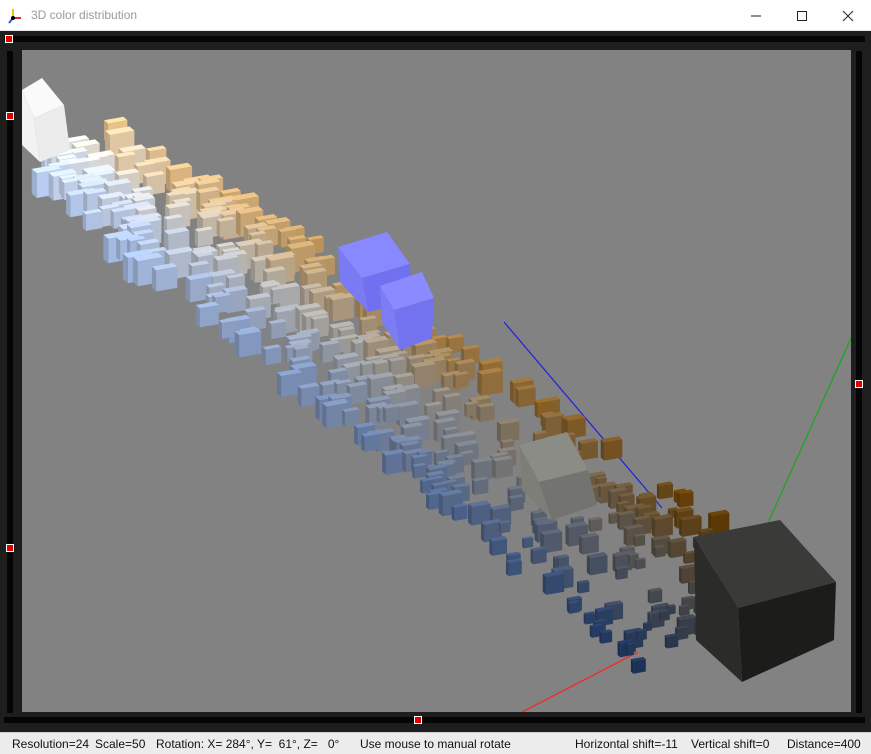  What do you see at coordinates (418, 720) in the screenshot?
I see `bottom-slider-handle` at bounding box center [418, 720].